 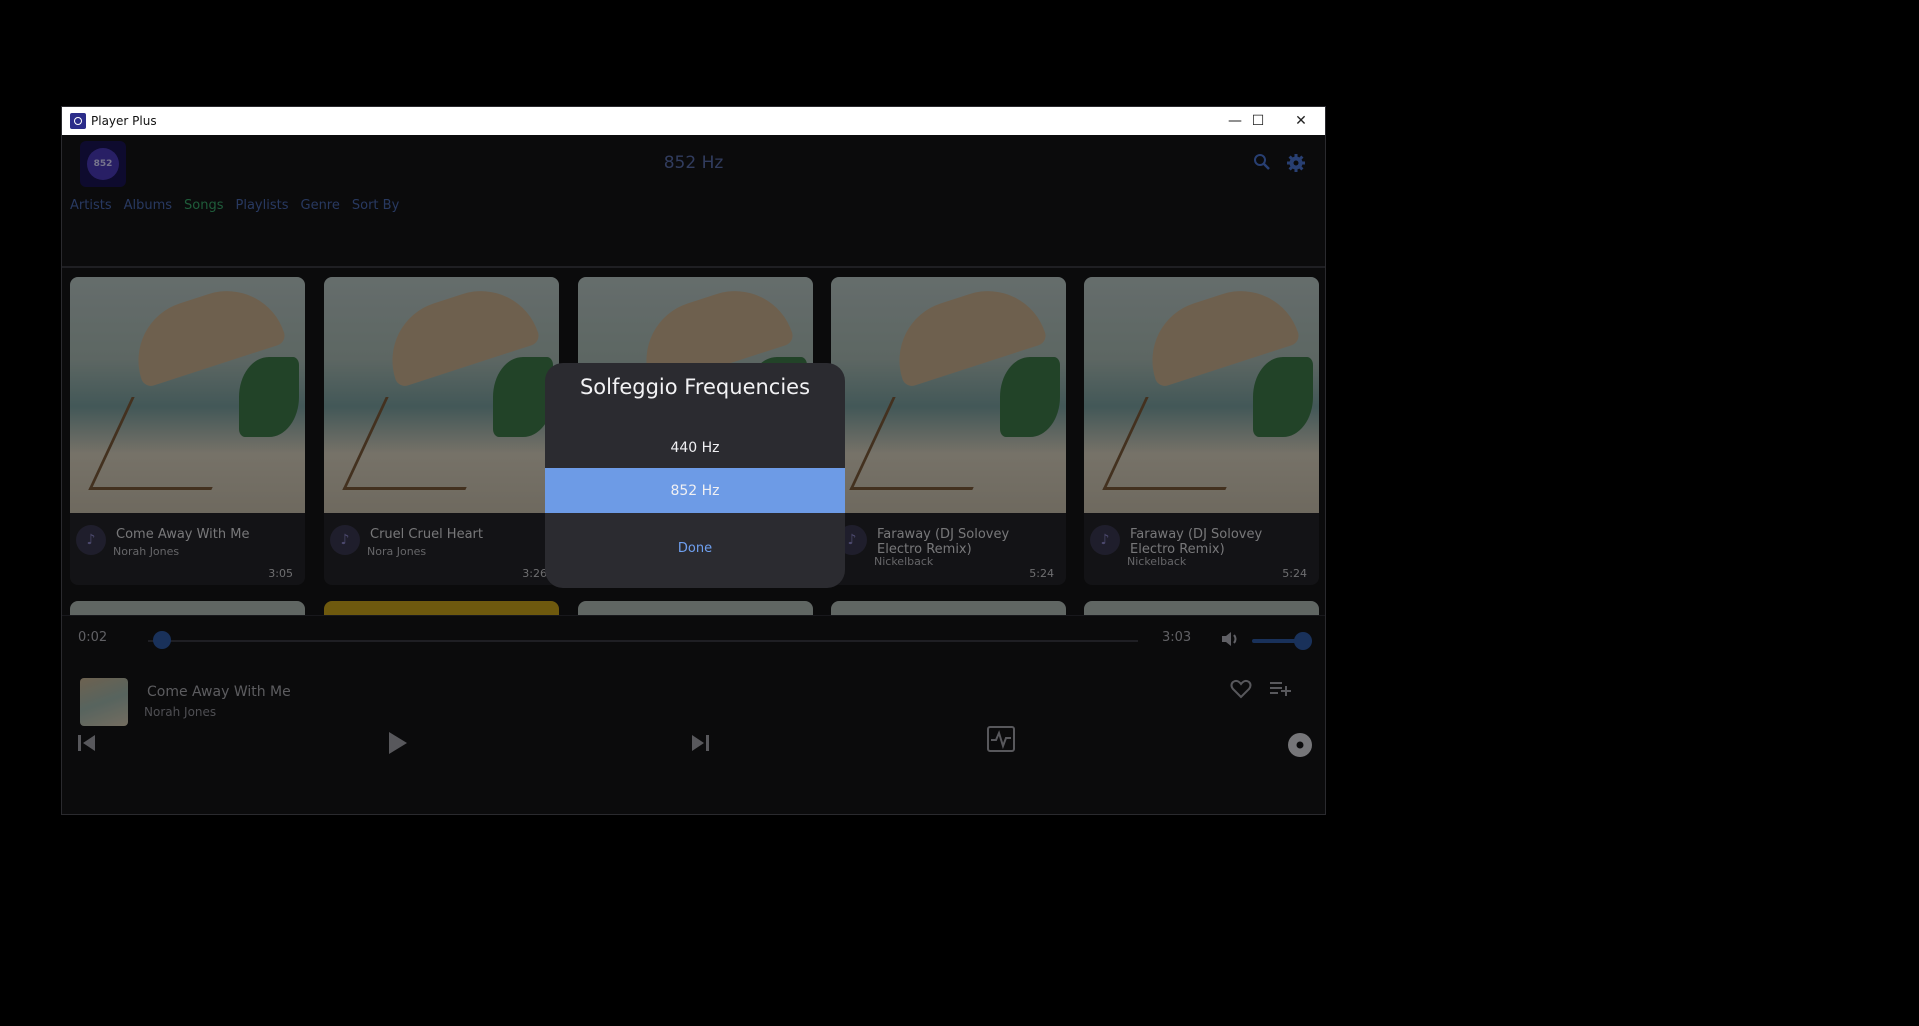 I want to click on done-button: Done, so click(x=695, y=548).